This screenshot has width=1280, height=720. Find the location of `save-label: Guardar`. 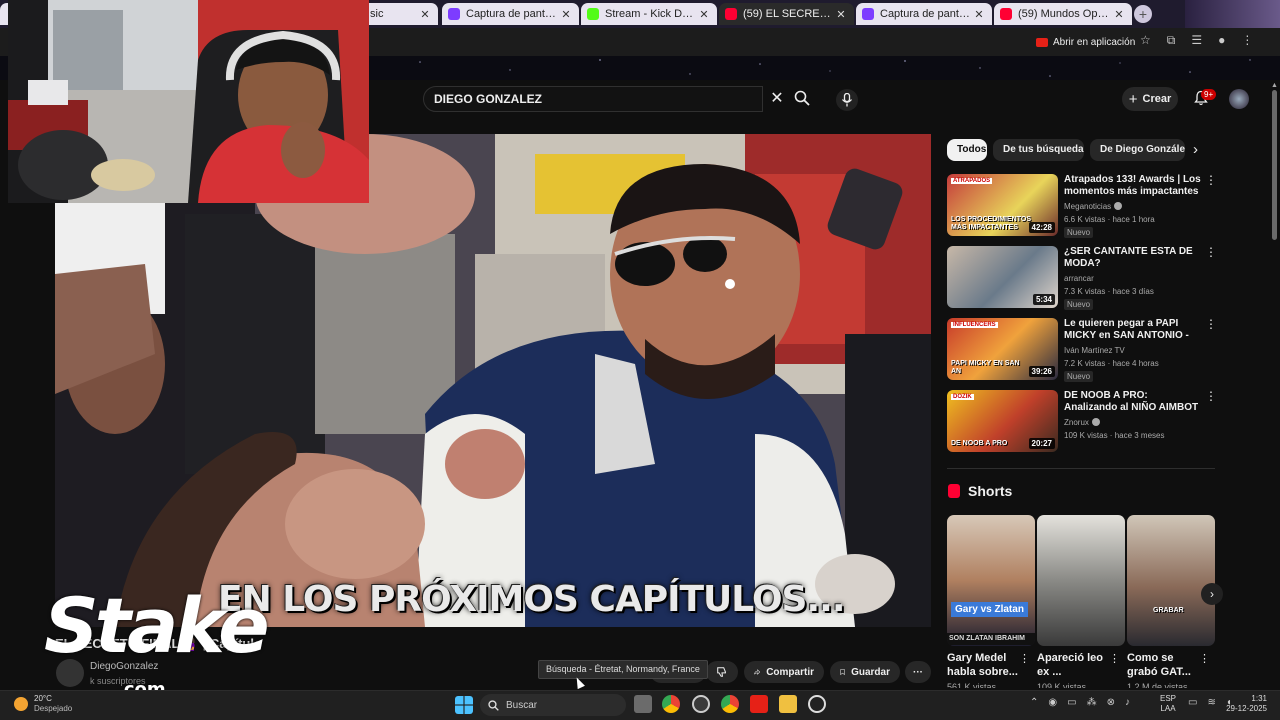

save-label: Guardar is located at coordinates (870, 672).